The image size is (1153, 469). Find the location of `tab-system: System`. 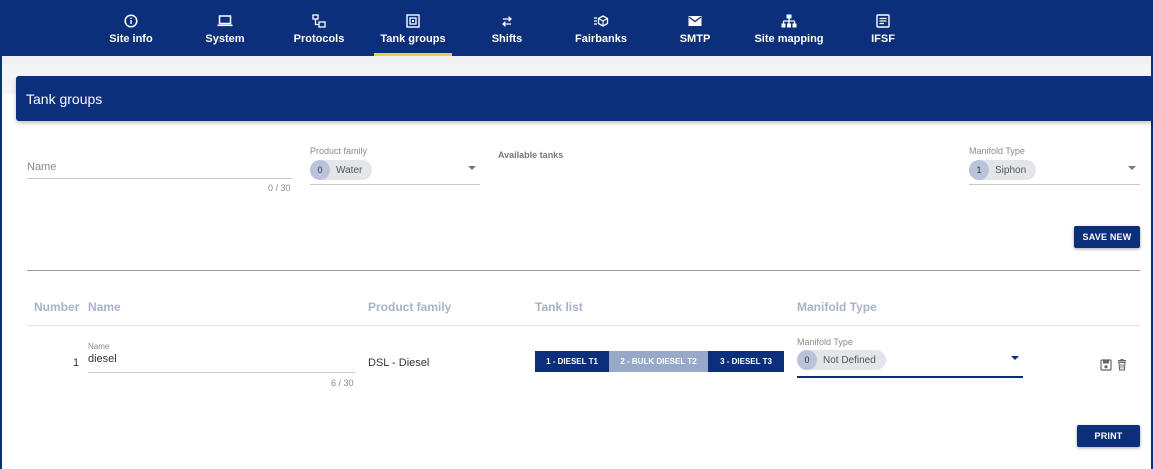

tab-system: System is located at coordinates (225, 28).